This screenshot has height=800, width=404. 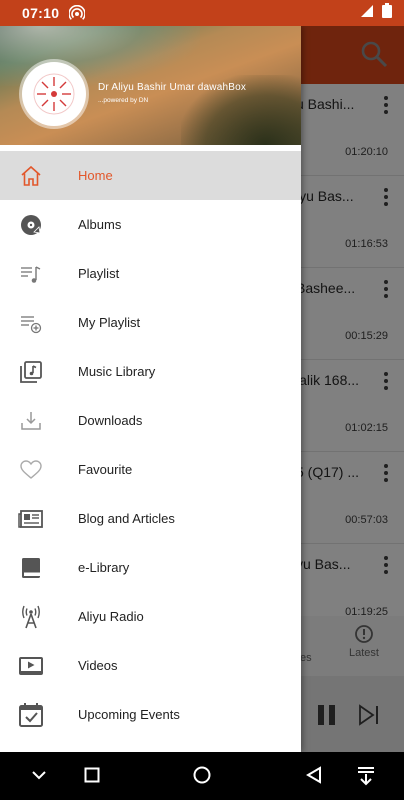 What do you see at coordinates (109, 322) in the screenshot?
I see `menu-item-label: My Playlist` at bounding box center [109, 322].